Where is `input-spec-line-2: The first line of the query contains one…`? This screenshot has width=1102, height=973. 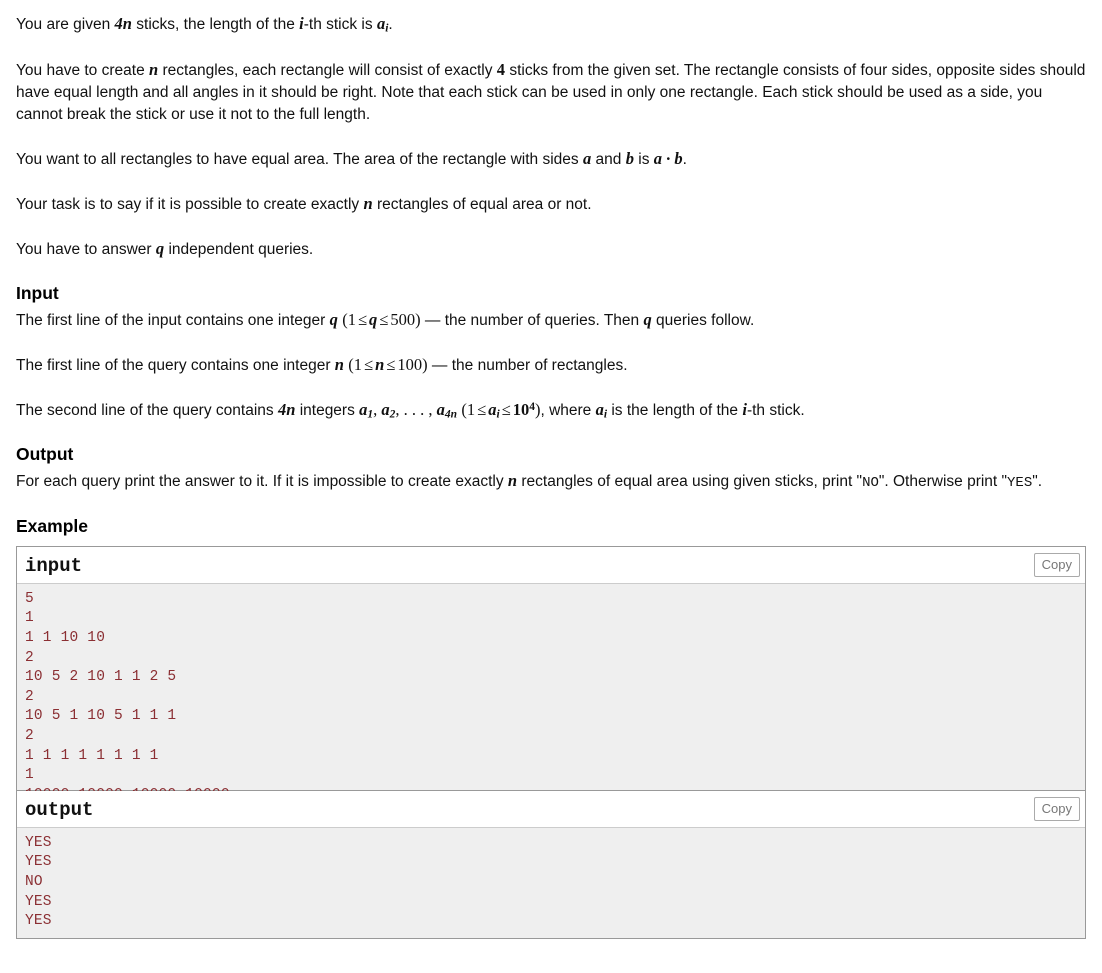
input-spec-line-2: The first line of the query contains one… is located at coordinates (551, 365).